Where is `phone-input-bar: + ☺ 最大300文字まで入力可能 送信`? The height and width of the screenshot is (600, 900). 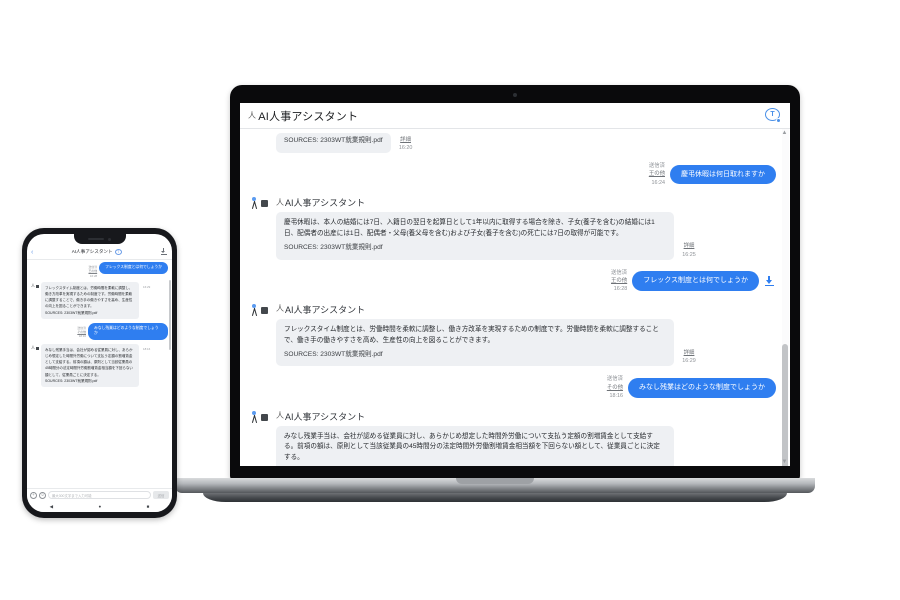
phone-input-bar: + ☺ 最大300文字まで入力可能 送信 is located at coordinates (99, 494).